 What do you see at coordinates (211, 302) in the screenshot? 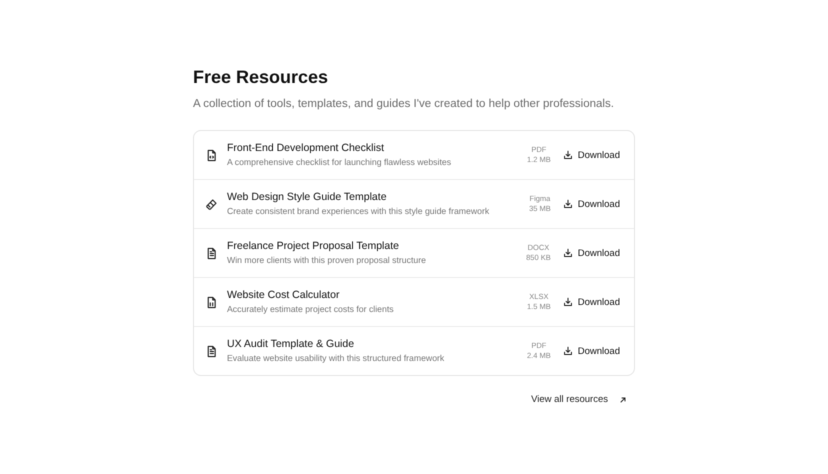
I see `spreadsheet-file-icon` at bounding box center [211, 302].